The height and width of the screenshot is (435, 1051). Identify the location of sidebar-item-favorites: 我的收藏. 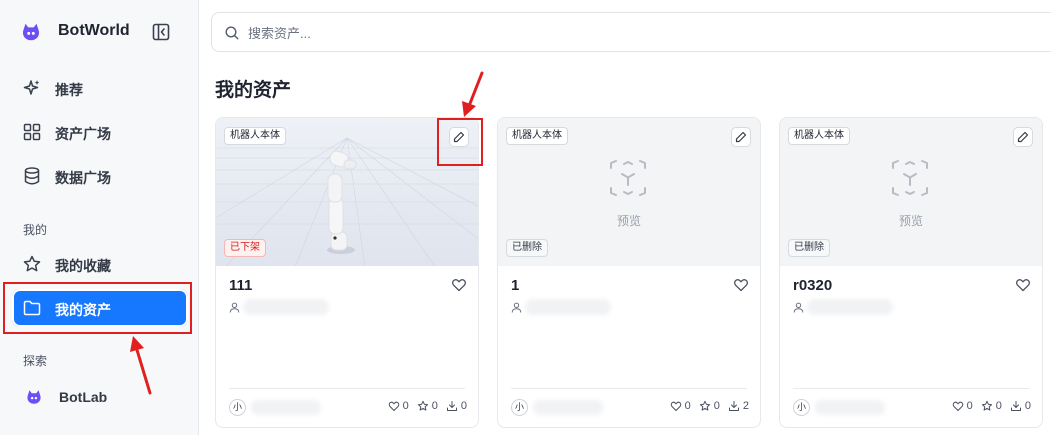
(100, 264).